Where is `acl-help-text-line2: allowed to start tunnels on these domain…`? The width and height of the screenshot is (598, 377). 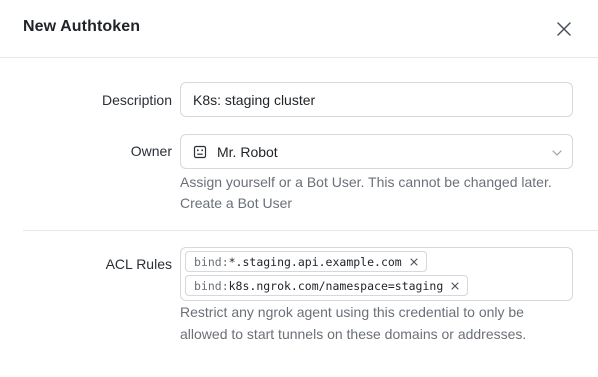 acl-help-text-line2: allowed to start tunnels on these domain… is located at coordinates (353, 334).